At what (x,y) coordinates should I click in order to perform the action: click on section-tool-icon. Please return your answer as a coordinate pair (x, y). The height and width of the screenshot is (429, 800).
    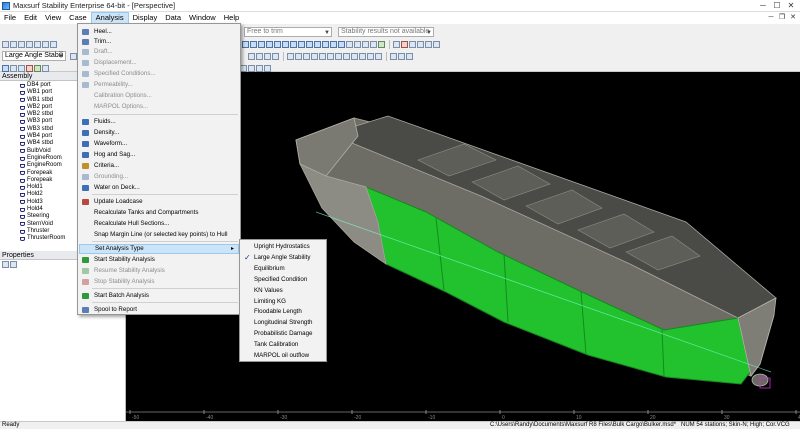
    Looking at the image, I should click on (349, 44).